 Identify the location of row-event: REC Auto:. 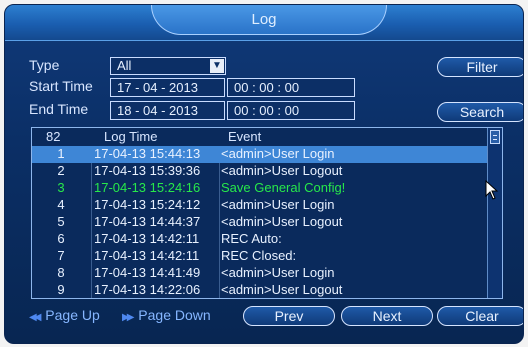
(251, 238).